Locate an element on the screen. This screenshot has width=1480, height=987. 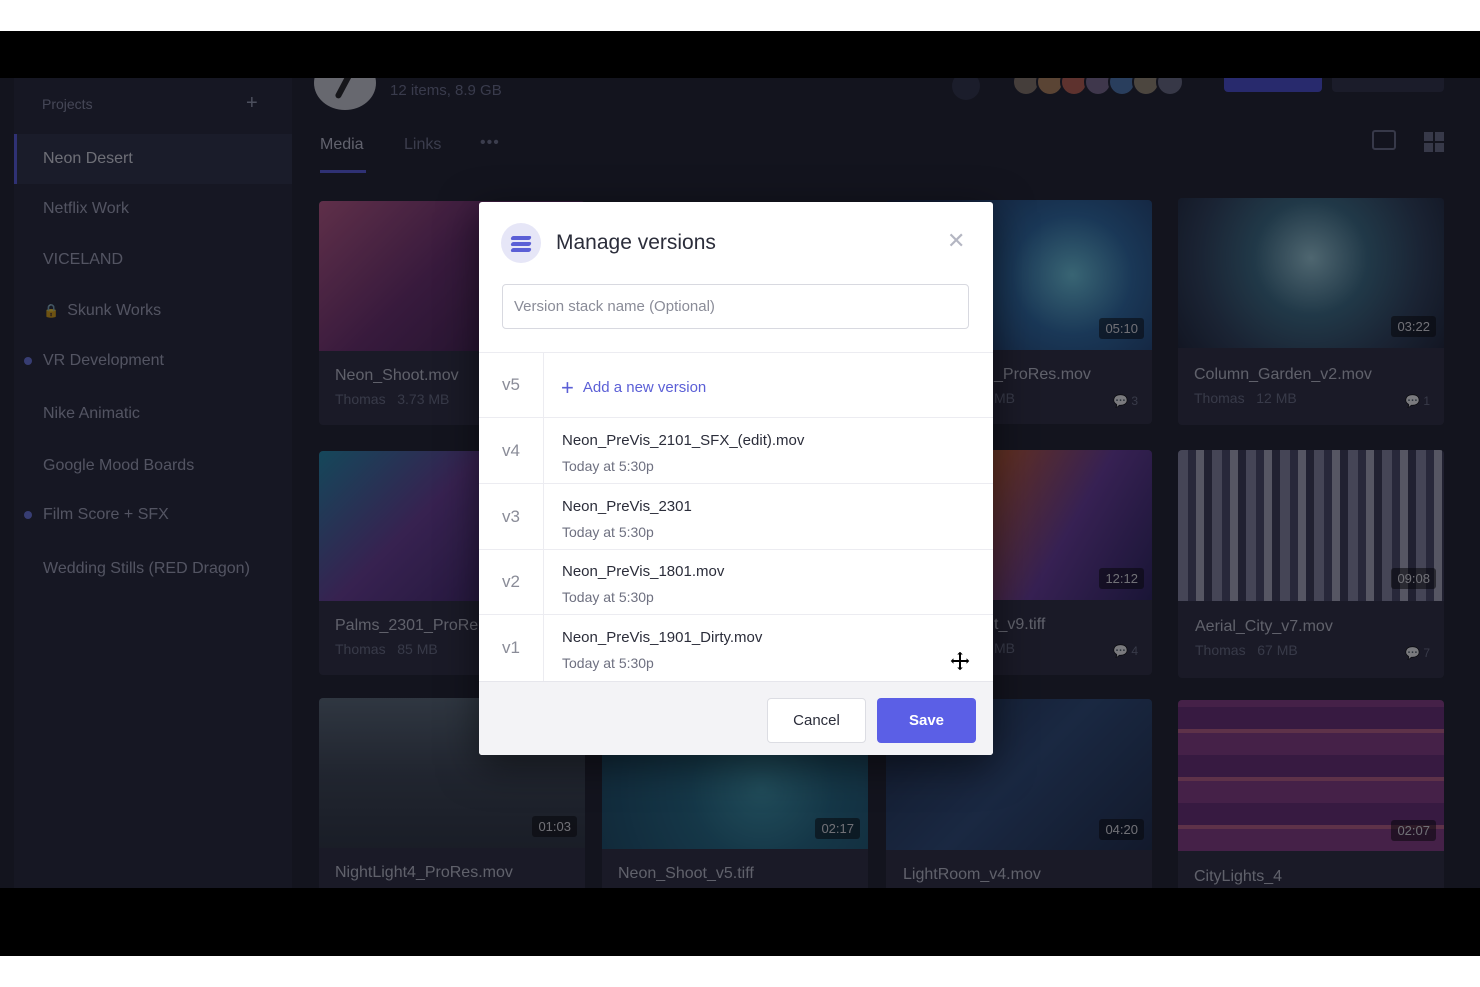
card-meta: Thomas 3.73 MB is located at coordinates (392, 399).